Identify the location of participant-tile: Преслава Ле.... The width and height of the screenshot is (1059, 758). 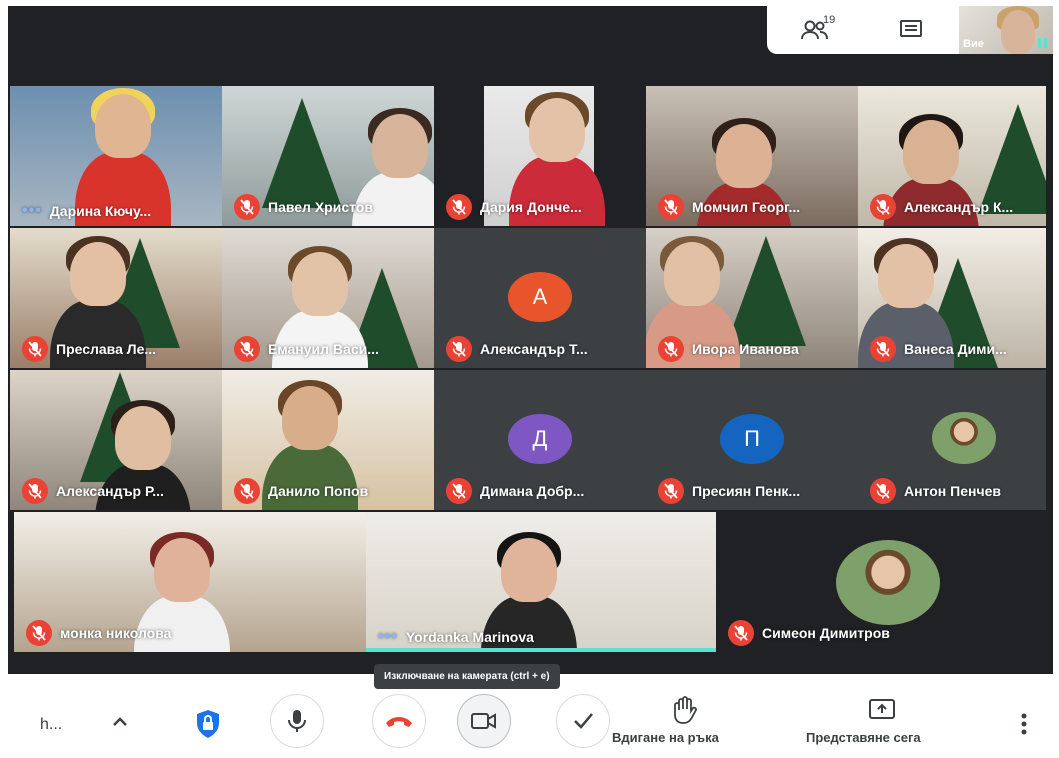
(116, 298).